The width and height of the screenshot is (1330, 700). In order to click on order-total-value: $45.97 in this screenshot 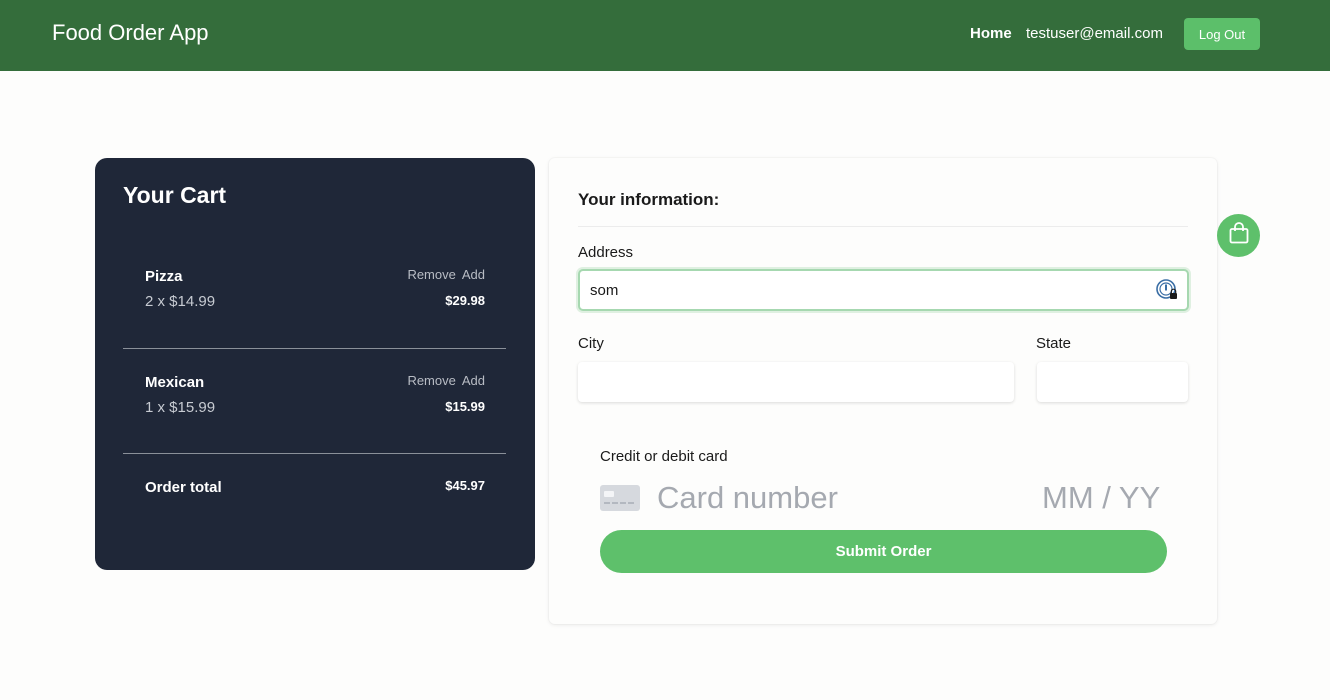, I will do `click(465, 485)`.